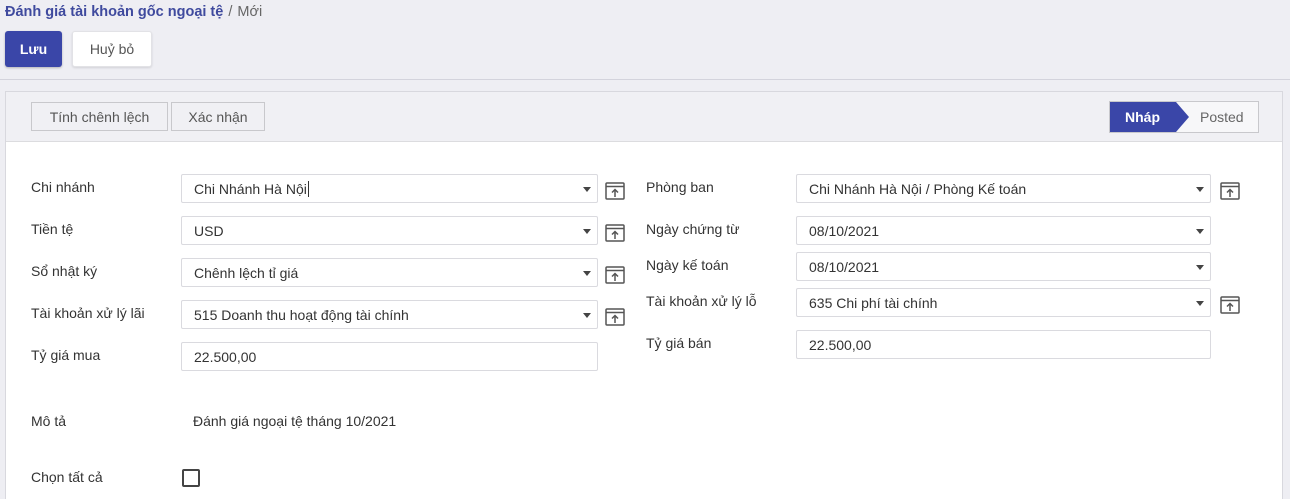 This screenshot has height=499, width=1290. Describe the element at coordinates (679, 343) in the screenshot. I see `sell-rate-label: Tỷ giá bán` at that location.